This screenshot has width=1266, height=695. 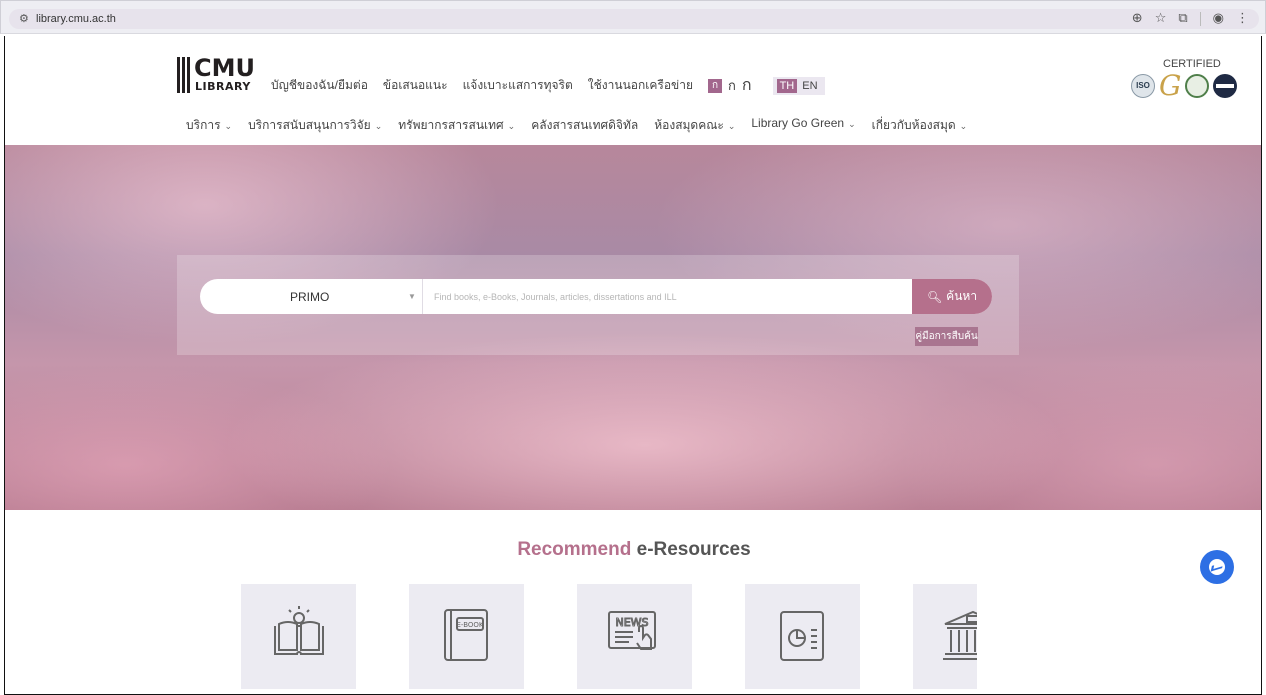 What do you see at coordinates (803, 125) in the screenshot?
I see `nav-go-green: Library Go Green ⌄` at bounding box center [803, 125].